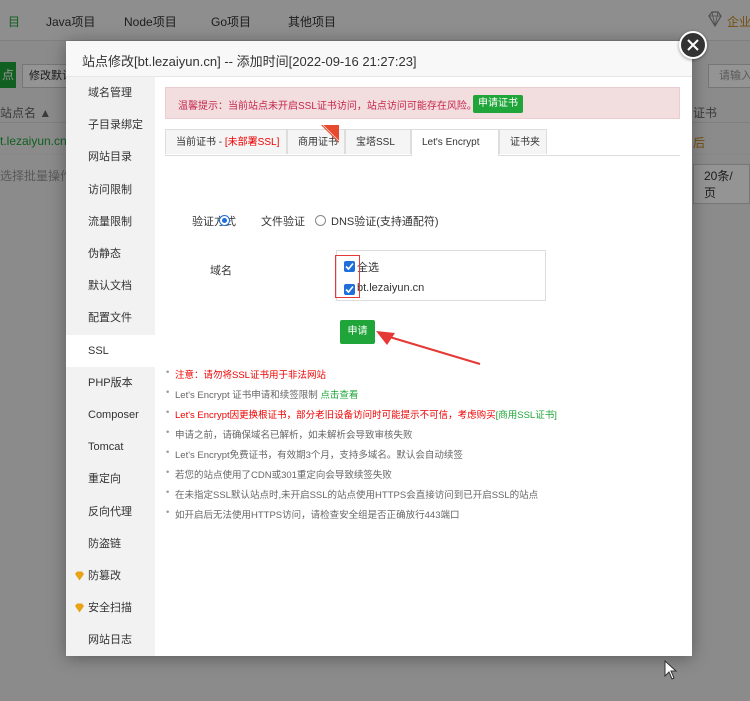 This screenshot has width=750, height=701. Describe the element at coordinates (320, 220) in the screenshot. I see `verify-dns-radio` at that location.